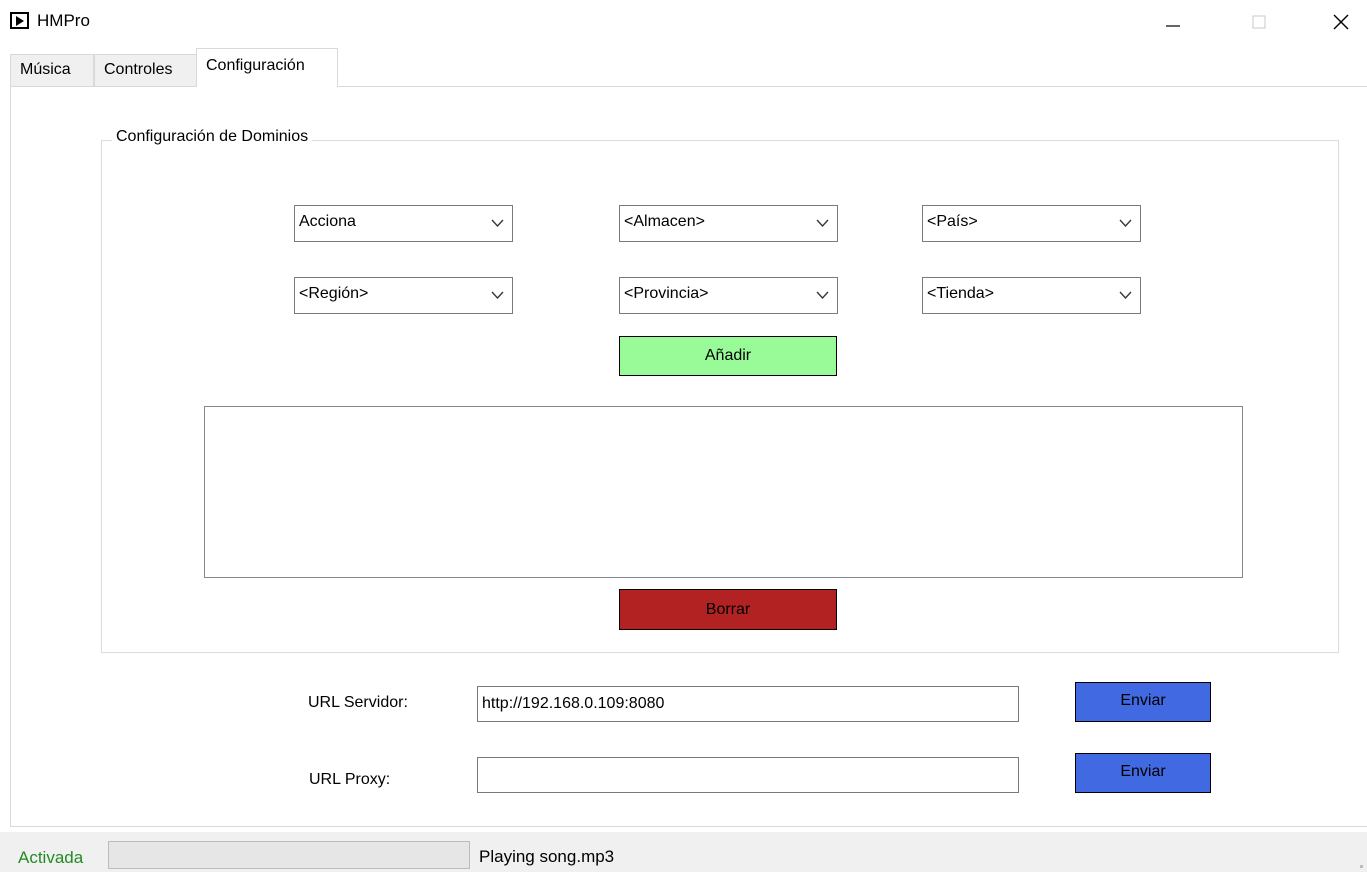  Describe the element at coordinates (664, 221) in the screenshot. I see `combo-value: <Almacen>` at that location.